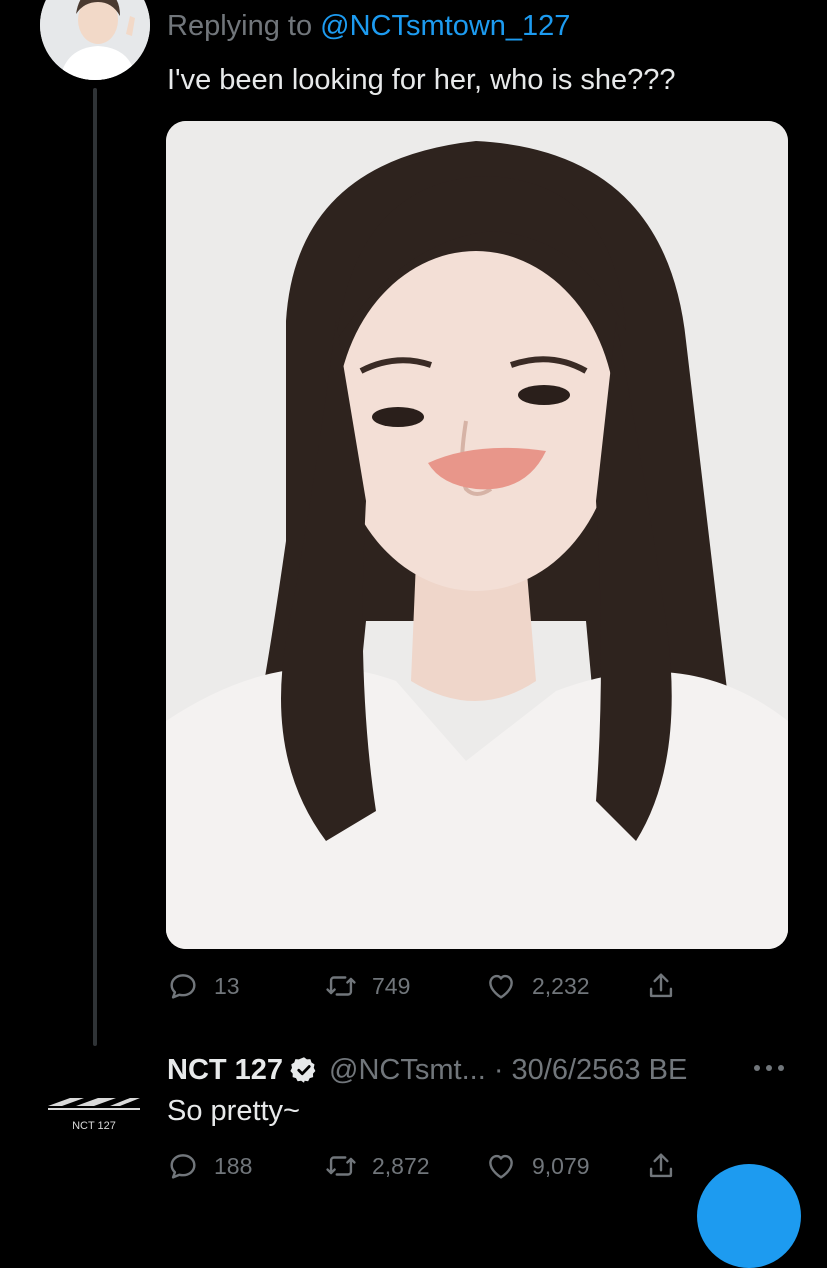  I want to click on verified-icon, so click(303, 1070).